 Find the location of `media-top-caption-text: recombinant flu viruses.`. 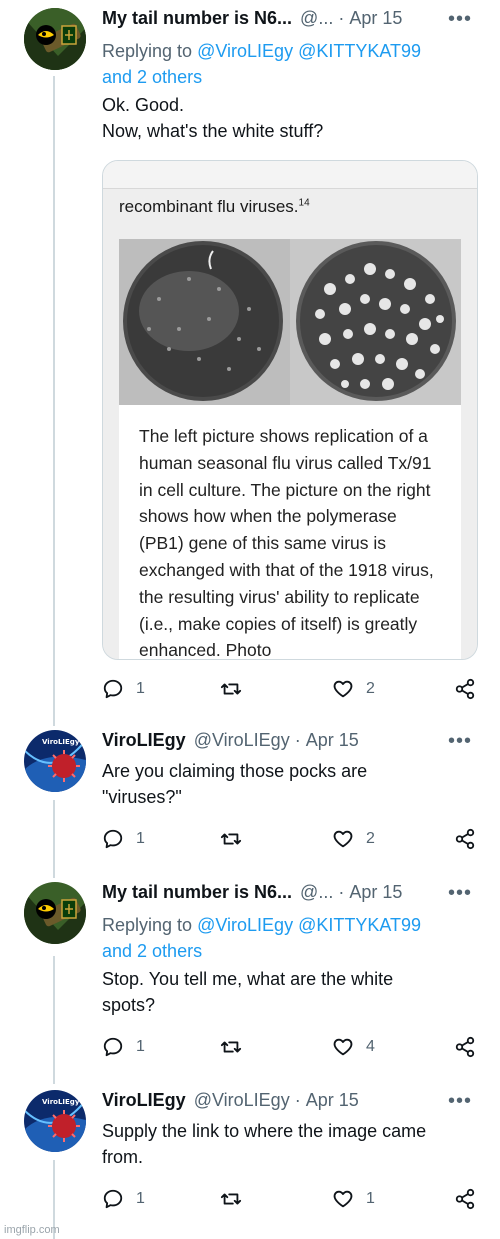

media-top-caption-text: recombinant flu viruses. is located at coordinates (209, 206).